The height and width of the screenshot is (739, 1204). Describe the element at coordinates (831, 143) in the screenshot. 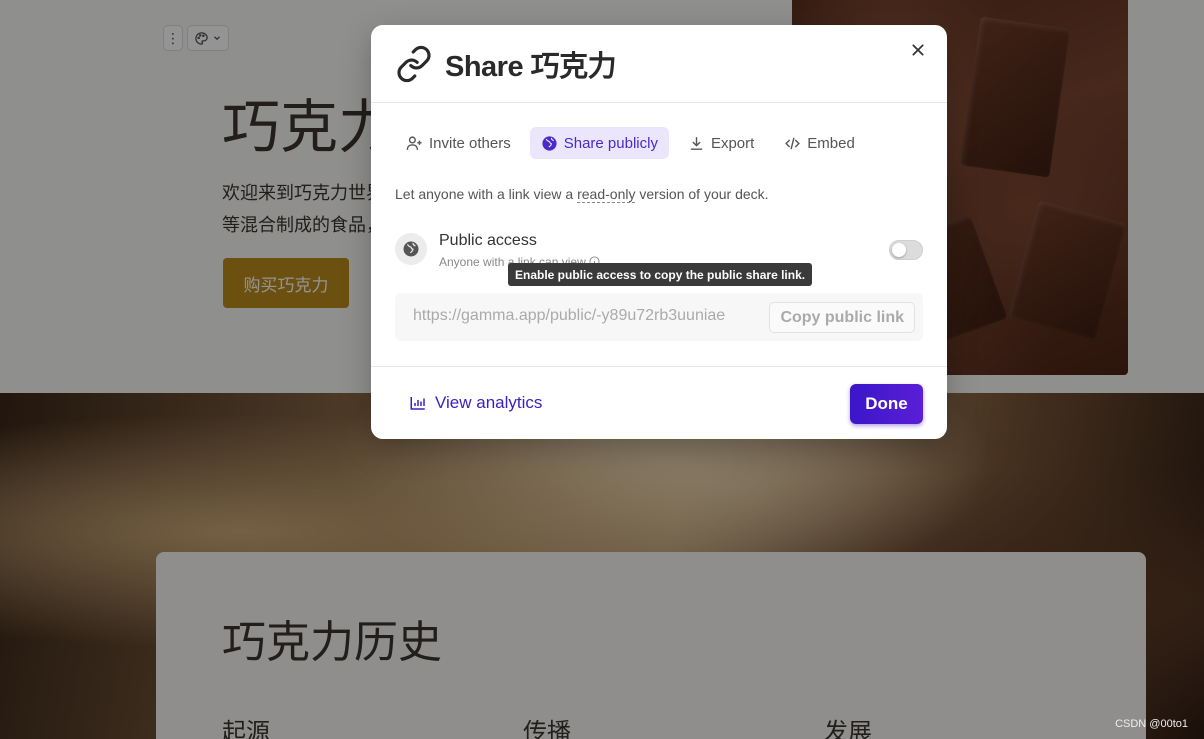

I see `tab-label: Embed` at that location.